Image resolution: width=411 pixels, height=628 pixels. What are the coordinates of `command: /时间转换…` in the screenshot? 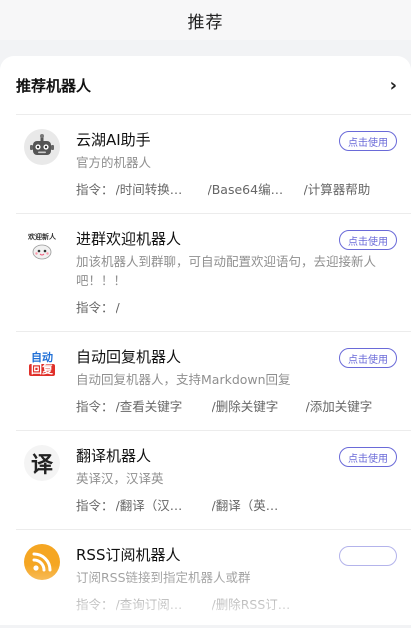 It's located at (149, 189).